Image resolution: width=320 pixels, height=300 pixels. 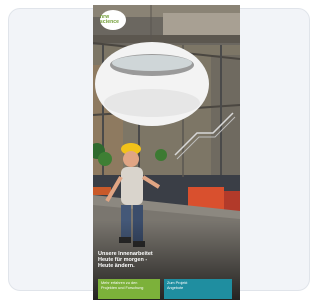 I want to click on brand-logo: nrw science, so click(x=113, y=20).